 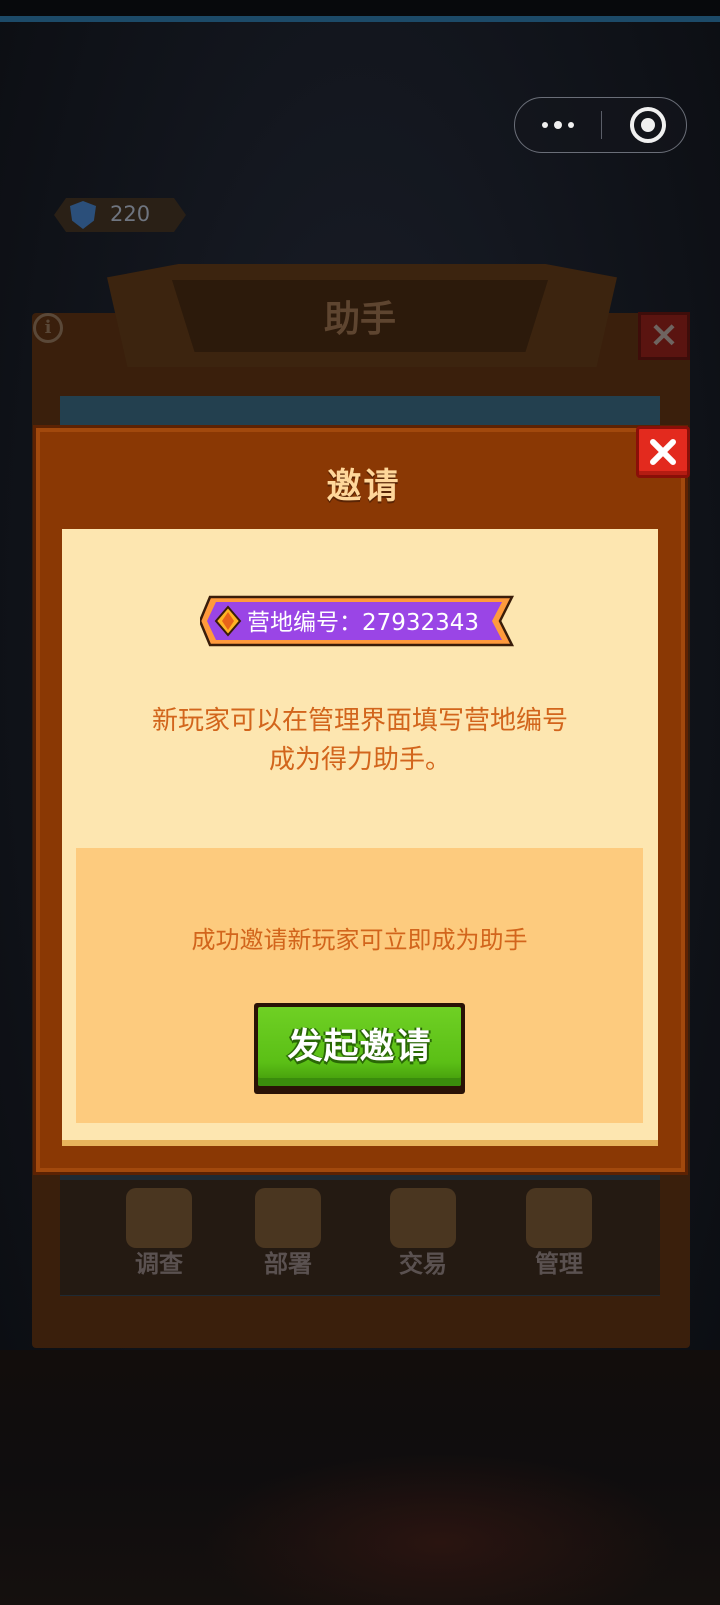 I want to click on nav-item-deploy: 部署, so click(x=288, y=1230).